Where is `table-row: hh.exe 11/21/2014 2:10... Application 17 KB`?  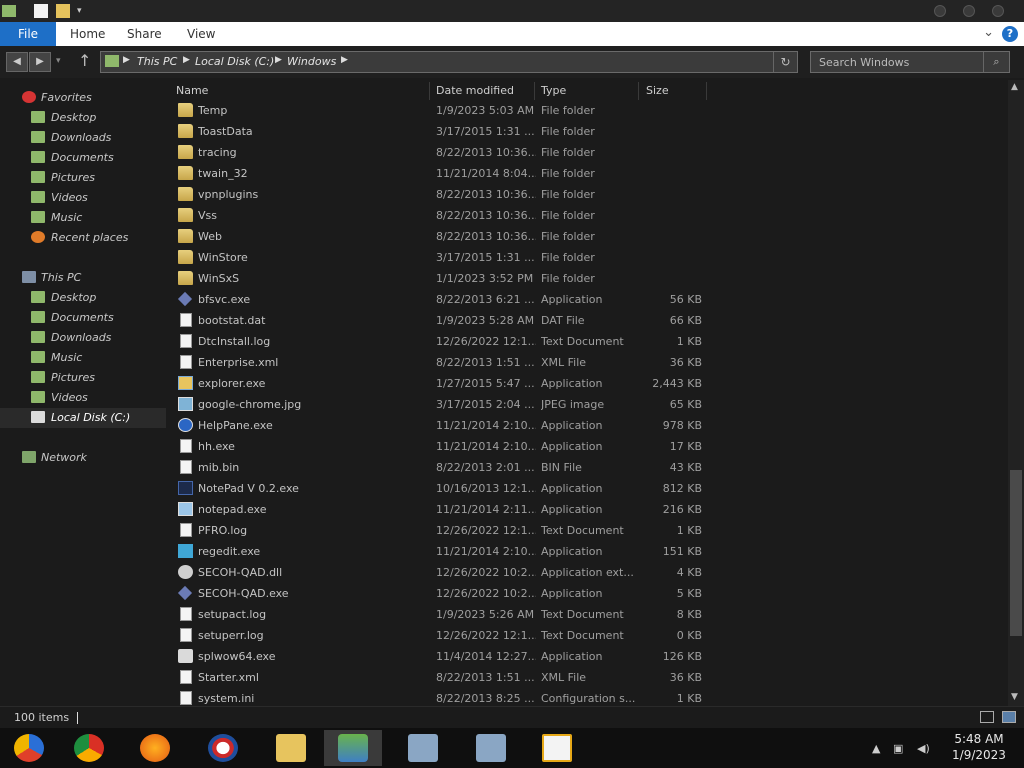
table-row: hh.exe 11/21/2014 2:10... Application 17 KB is located at coordinates (446, 446).